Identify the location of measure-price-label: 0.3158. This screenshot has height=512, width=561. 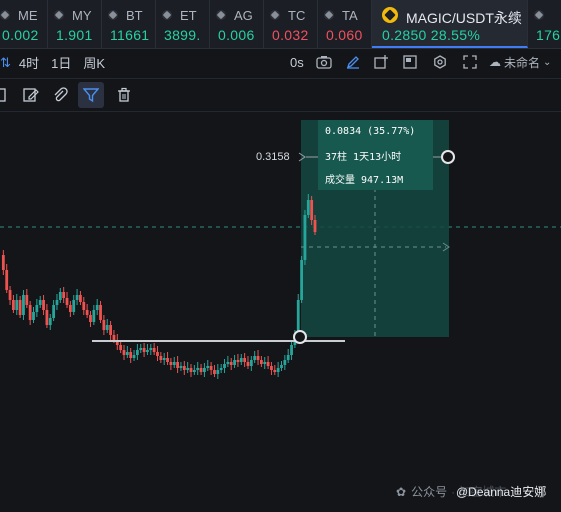
(273, 157).